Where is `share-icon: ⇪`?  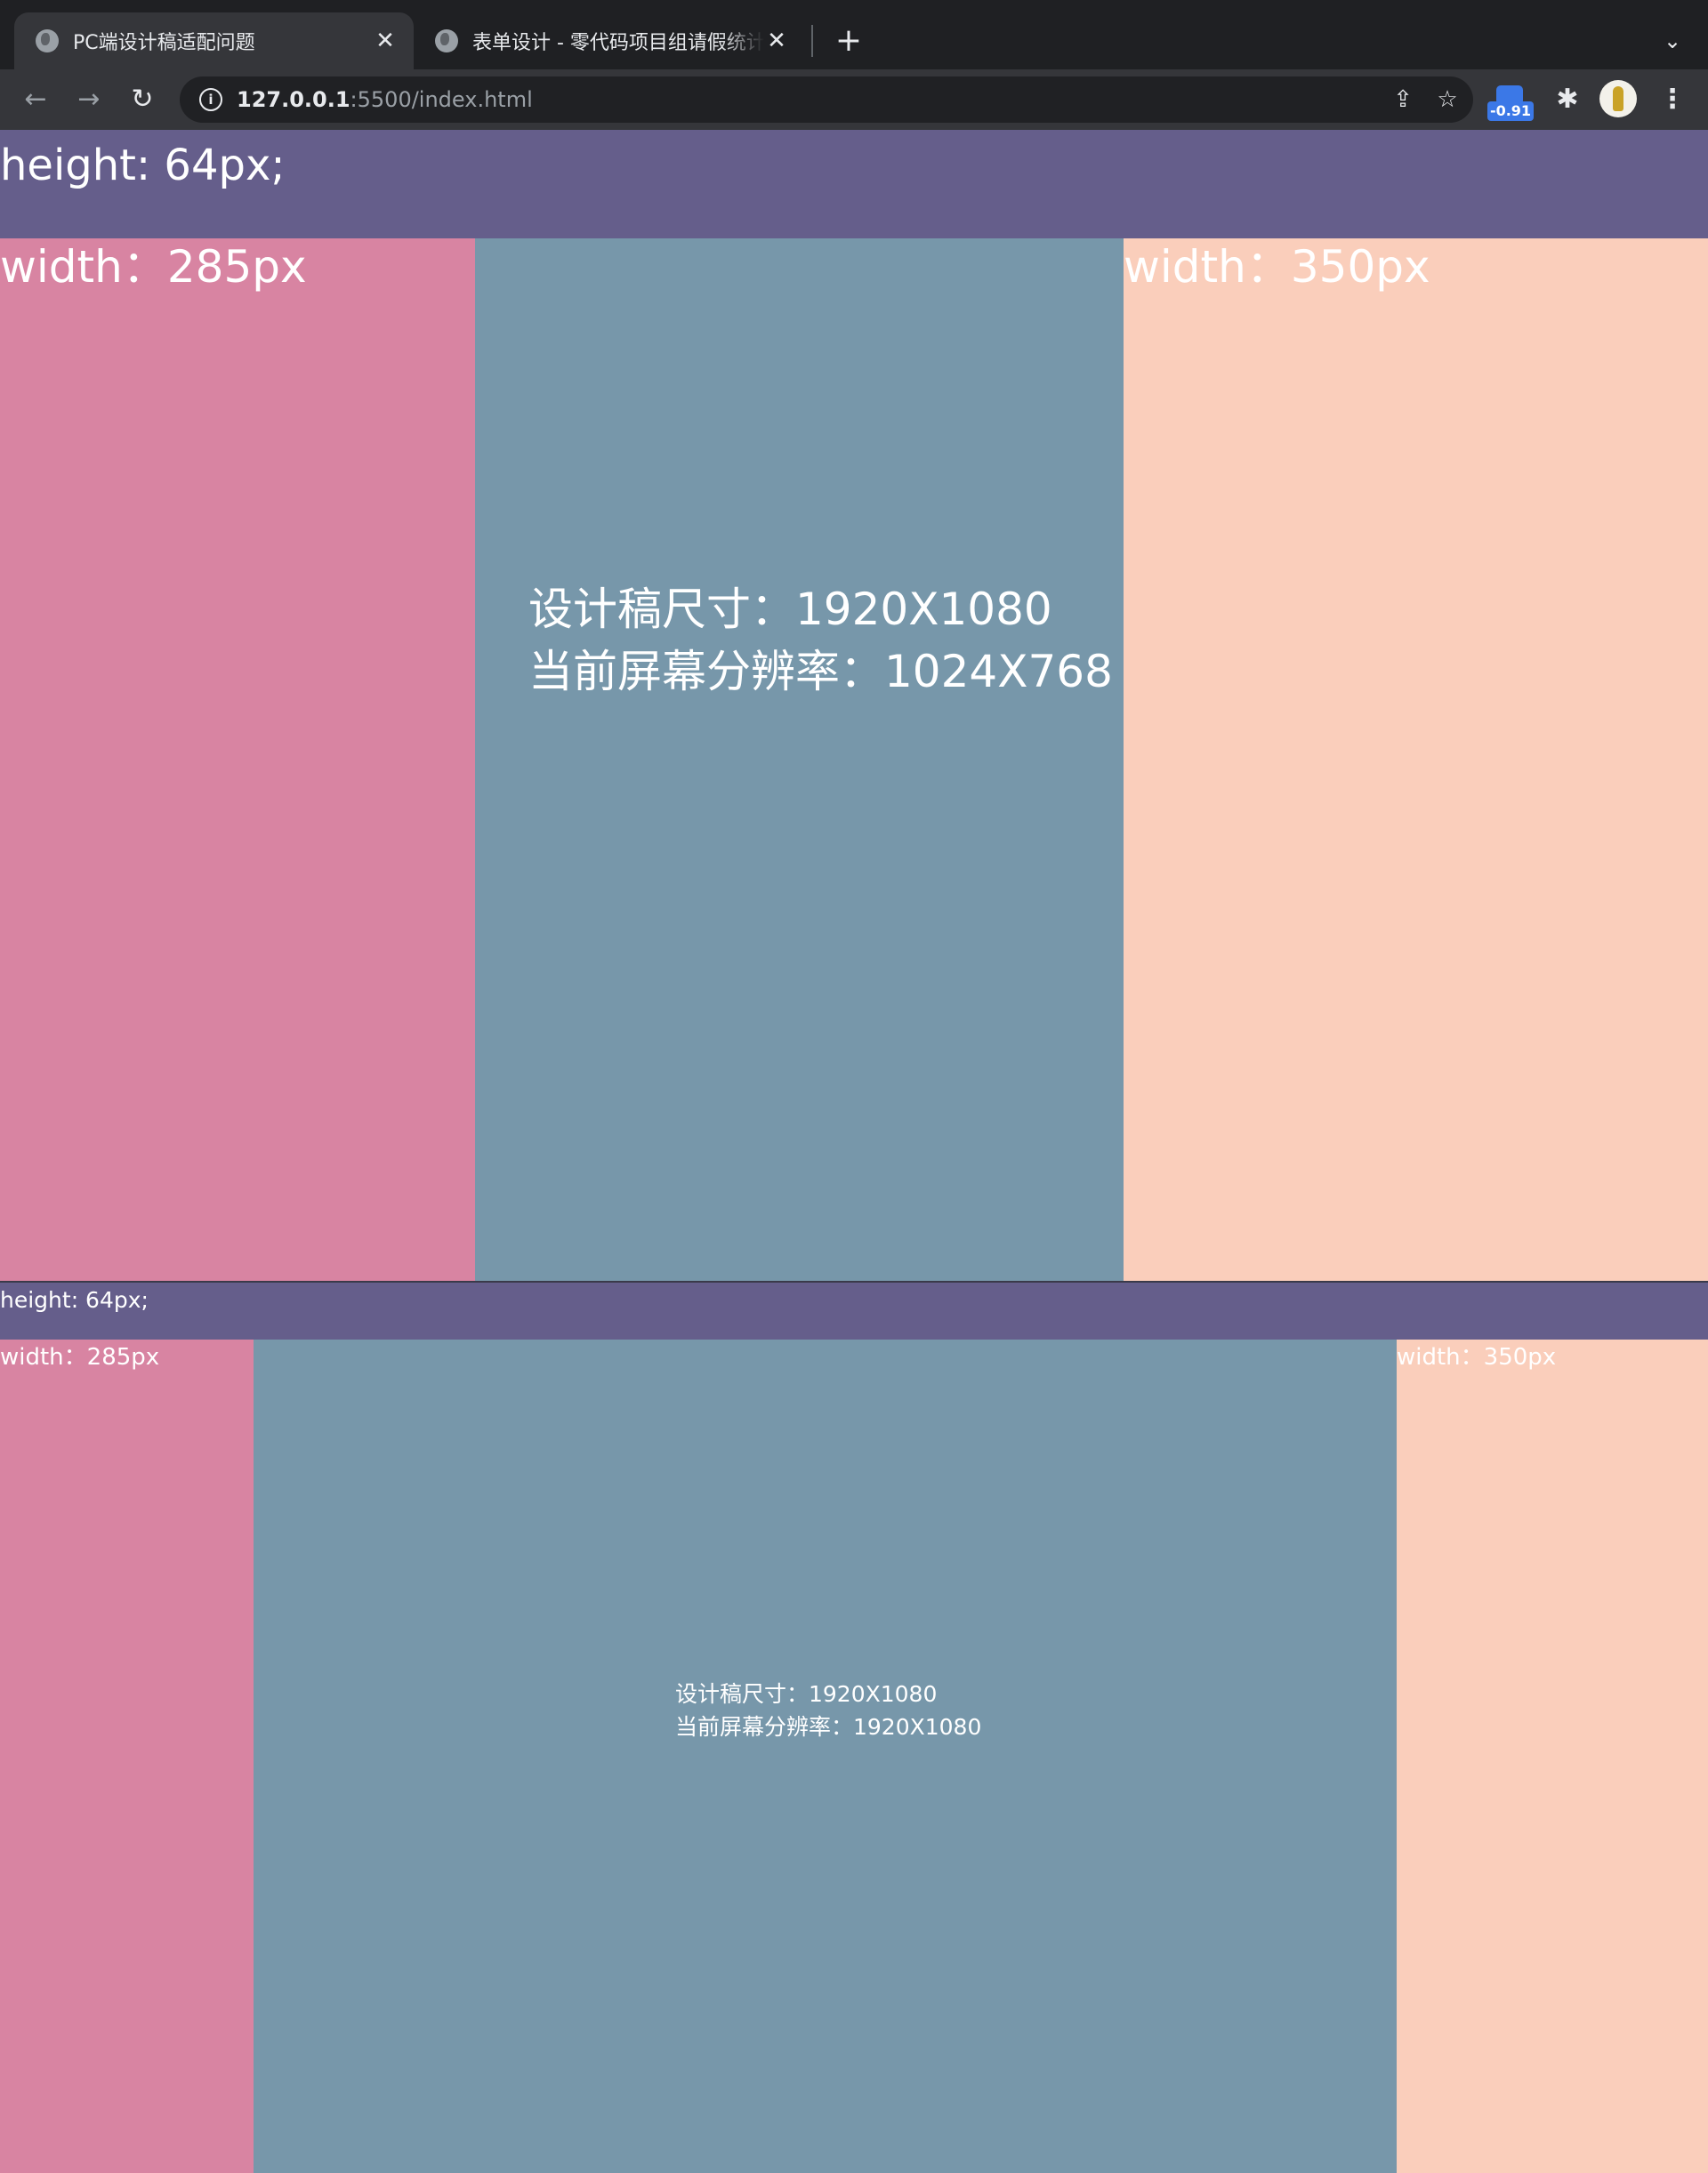
share-icon: ⇪ is located at coordinates (1403, 100).